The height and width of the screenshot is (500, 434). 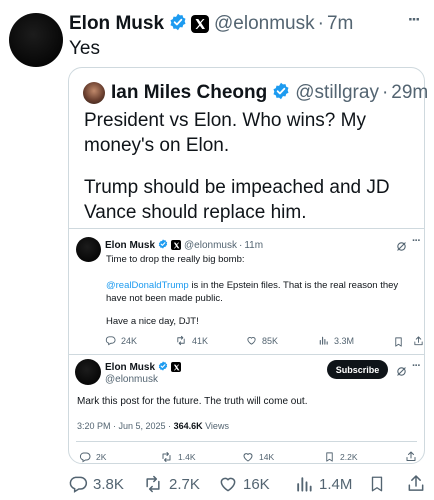 I want to click on bookmark-icon, so click(x=329, y=457).